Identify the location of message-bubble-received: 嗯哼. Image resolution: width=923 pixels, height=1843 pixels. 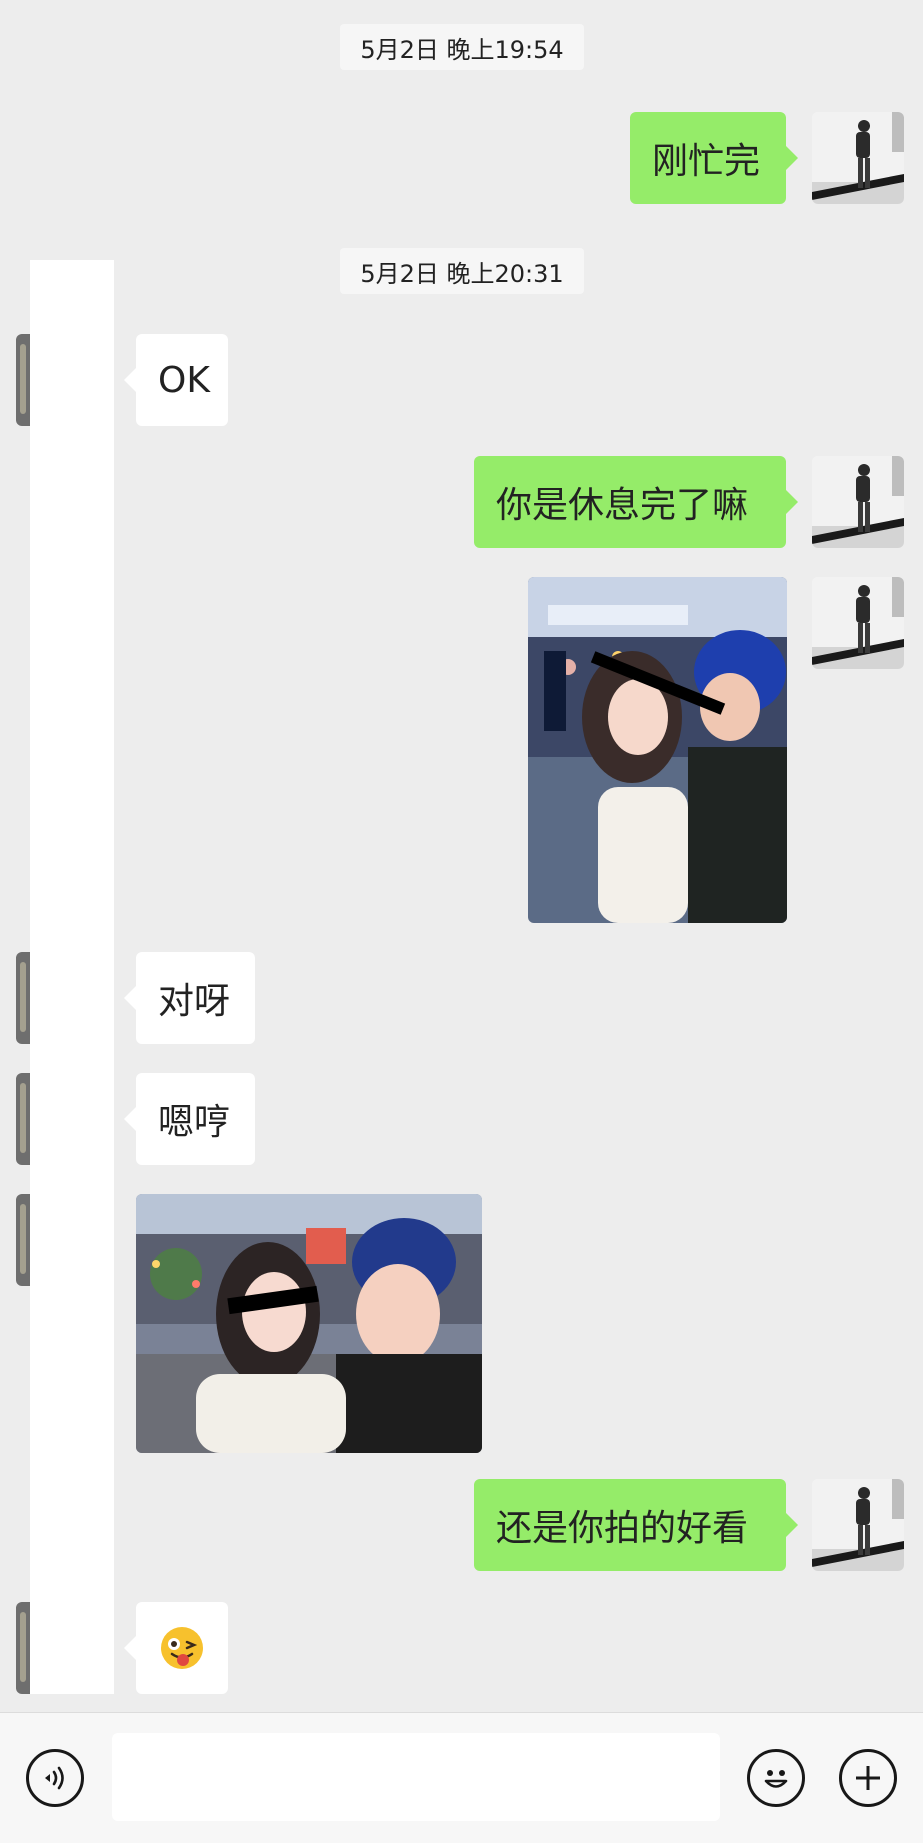
(189, 1119).